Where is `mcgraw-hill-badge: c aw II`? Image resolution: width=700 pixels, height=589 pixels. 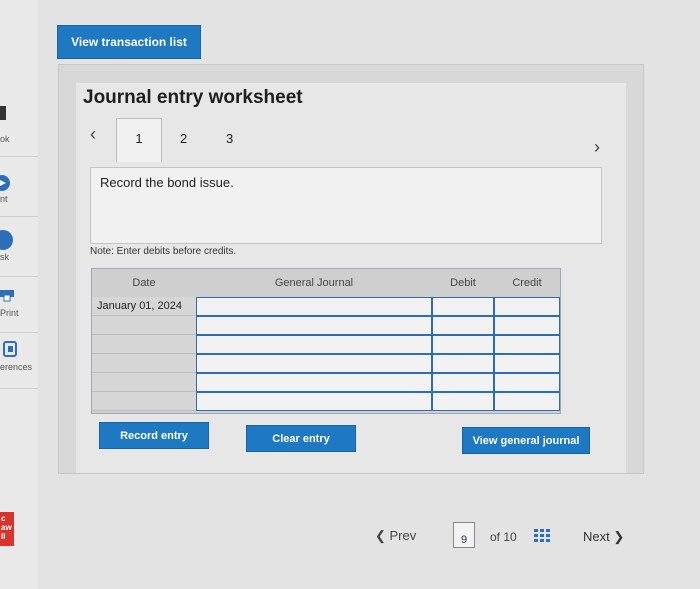 mcgraw-hill-badge: c aw II is located at coordinates (7, 529).